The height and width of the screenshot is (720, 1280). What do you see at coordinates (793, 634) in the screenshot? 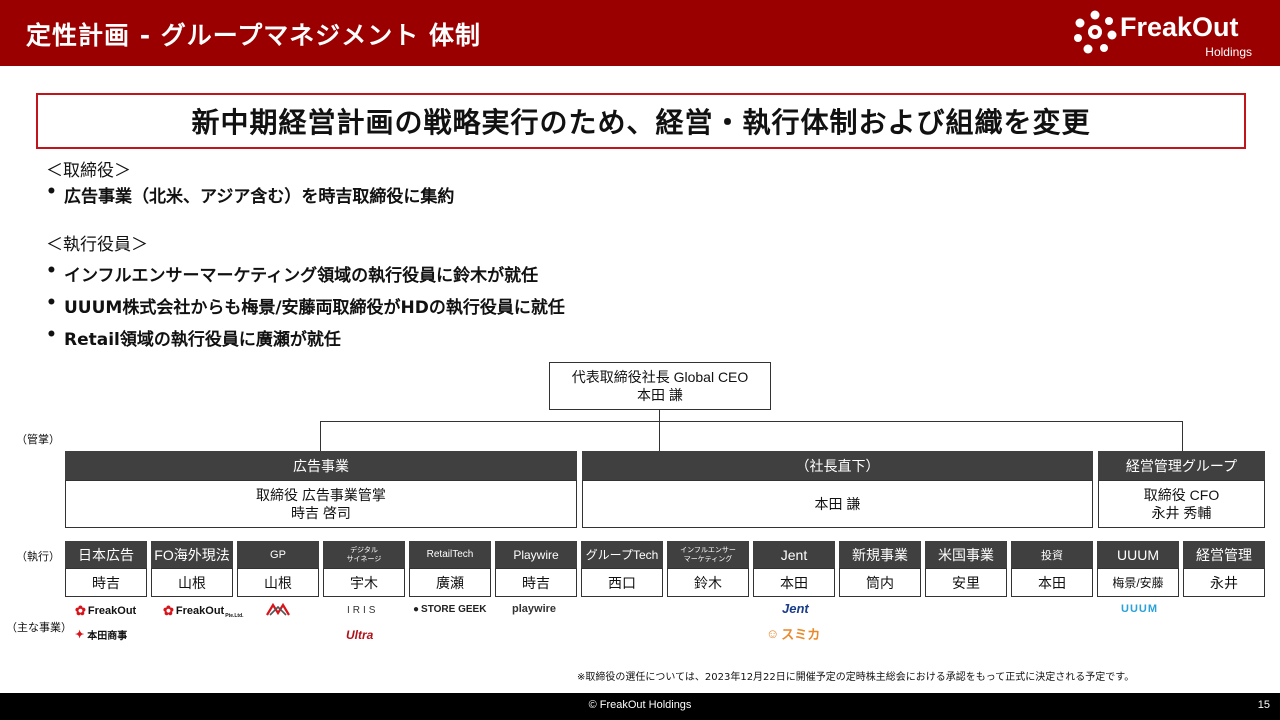
I see `sumika-logo: ☺ スミカ` at bounding box center [793, 634].